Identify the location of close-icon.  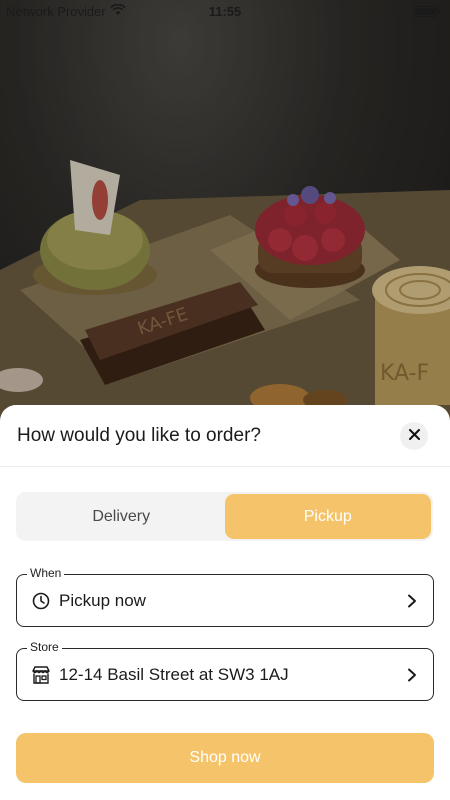
(414, 436).